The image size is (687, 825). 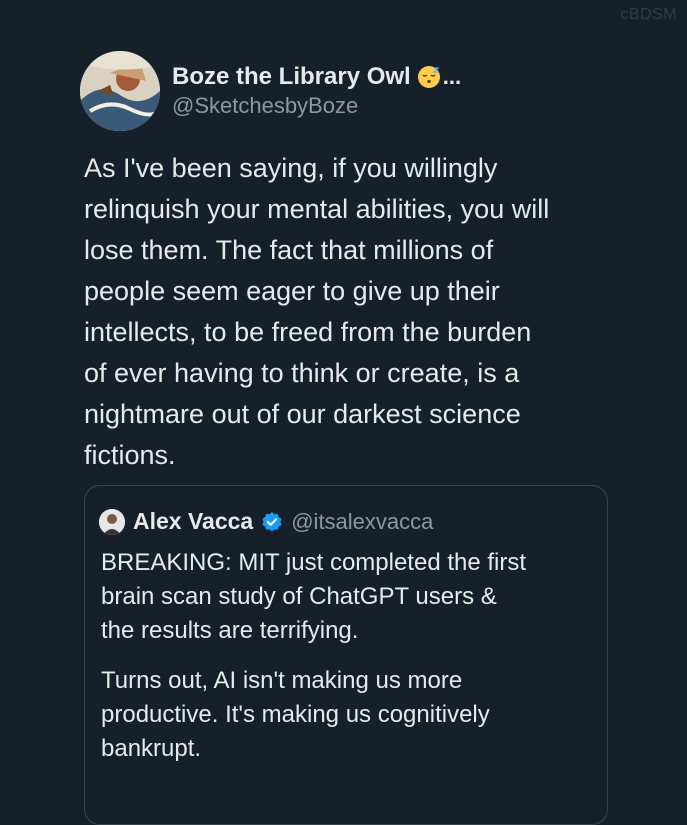 What do you see at coordinates (272, 522) in the screenshot?
I see `verified-badge-icon` at bounding box center [272, 522].